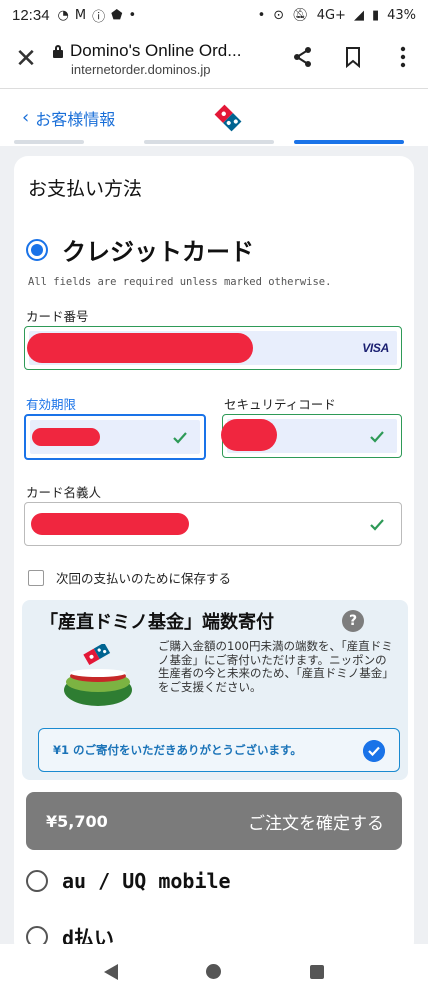  Describe the element at coordinates (177, 750) in the screenshot. I see `donation-text: ¥1 のご寄付をいただきありがとうございます。` at that location.